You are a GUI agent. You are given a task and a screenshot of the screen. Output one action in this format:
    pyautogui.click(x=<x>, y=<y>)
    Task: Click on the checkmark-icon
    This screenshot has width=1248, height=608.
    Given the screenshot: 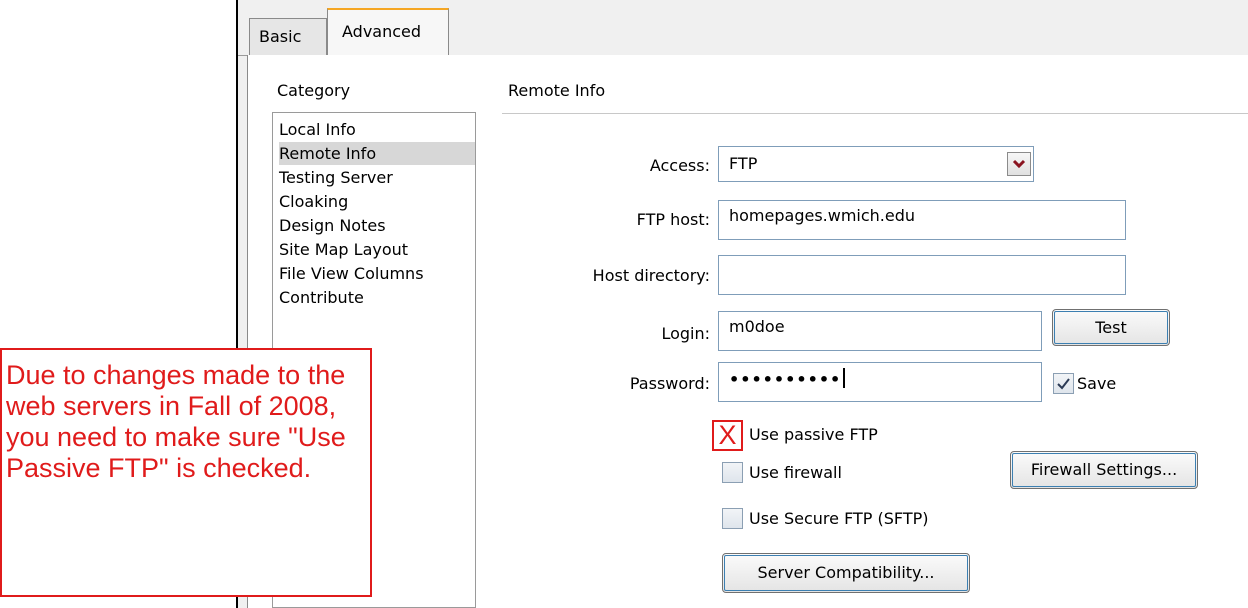 What is the action you would take?
    pyautogui.click(x=1063, y=384)
    